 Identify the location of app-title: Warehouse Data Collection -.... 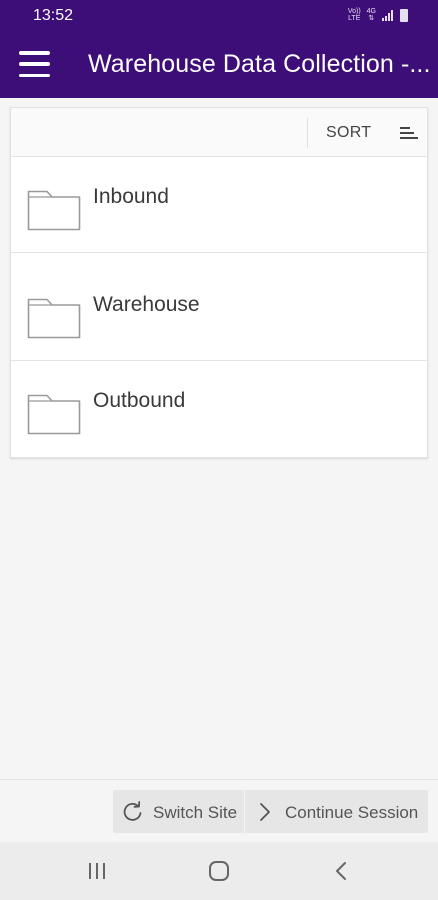
(259, 64).